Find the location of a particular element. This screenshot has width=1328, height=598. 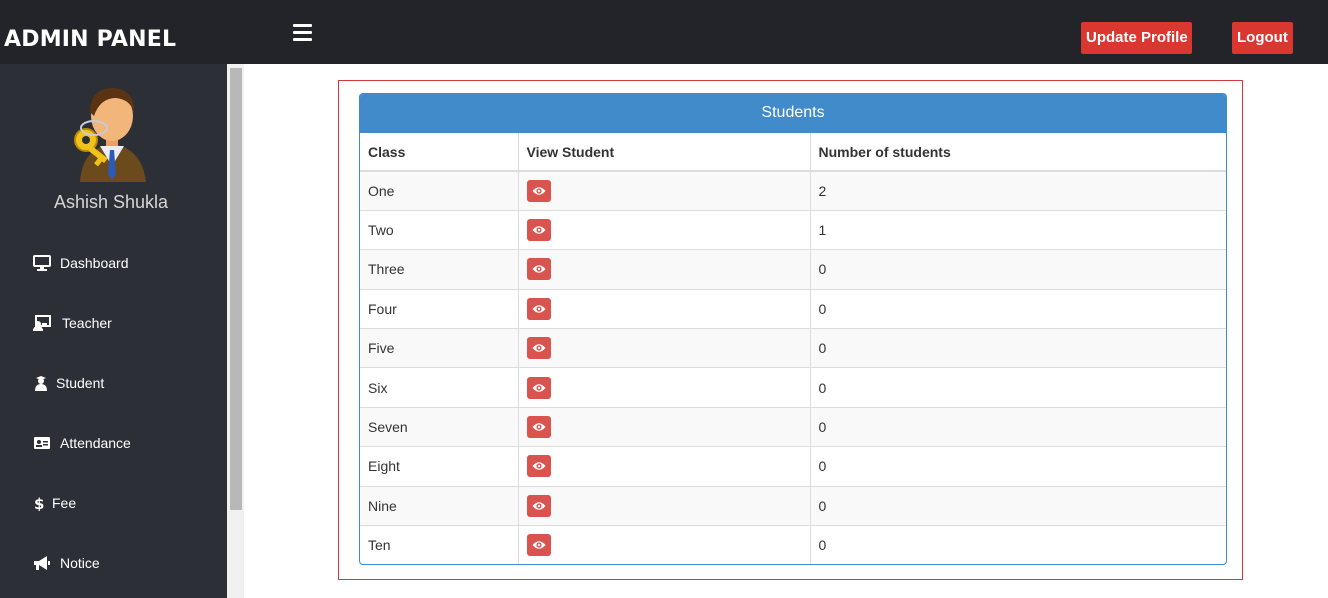

sidebar-item-notice: Notice is located at coordinates (113, 563).